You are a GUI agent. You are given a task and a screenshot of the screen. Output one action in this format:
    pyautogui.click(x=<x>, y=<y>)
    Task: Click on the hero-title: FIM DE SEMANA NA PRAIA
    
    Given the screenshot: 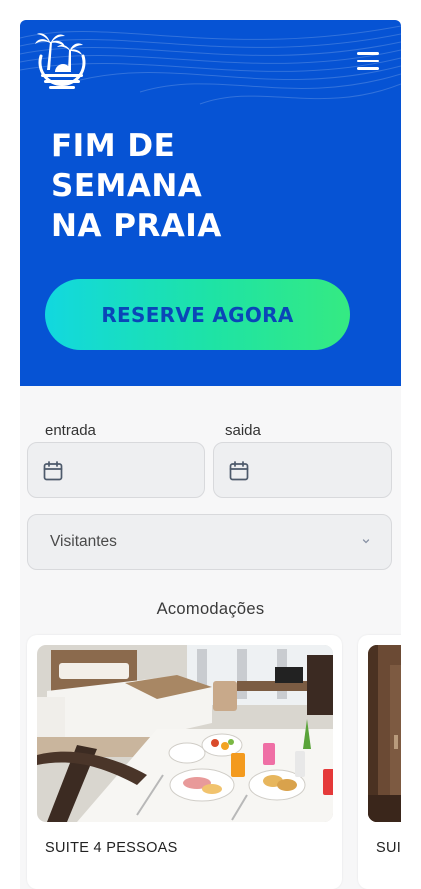 What is the action you would take?
    pyautogui.click(x=201, y=186)
    